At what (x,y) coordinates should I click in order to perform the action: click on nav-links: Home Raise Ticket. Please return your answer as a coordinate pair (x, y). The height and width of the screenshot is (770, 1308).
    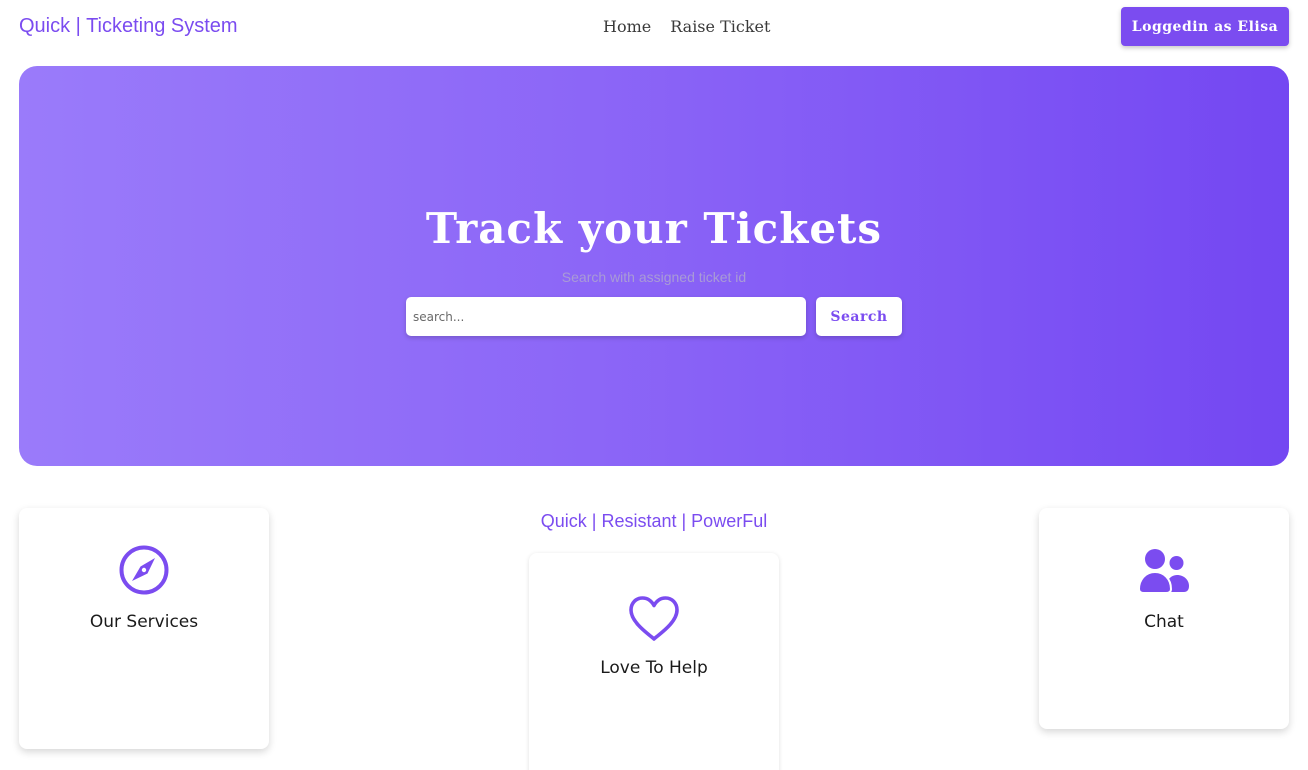
    Looking at the image, I should click on (686, 26).